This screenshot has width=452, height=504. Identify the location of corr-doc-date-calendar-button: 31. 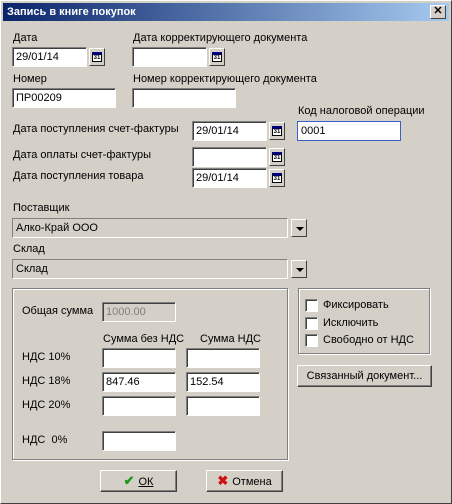
(217, 57).